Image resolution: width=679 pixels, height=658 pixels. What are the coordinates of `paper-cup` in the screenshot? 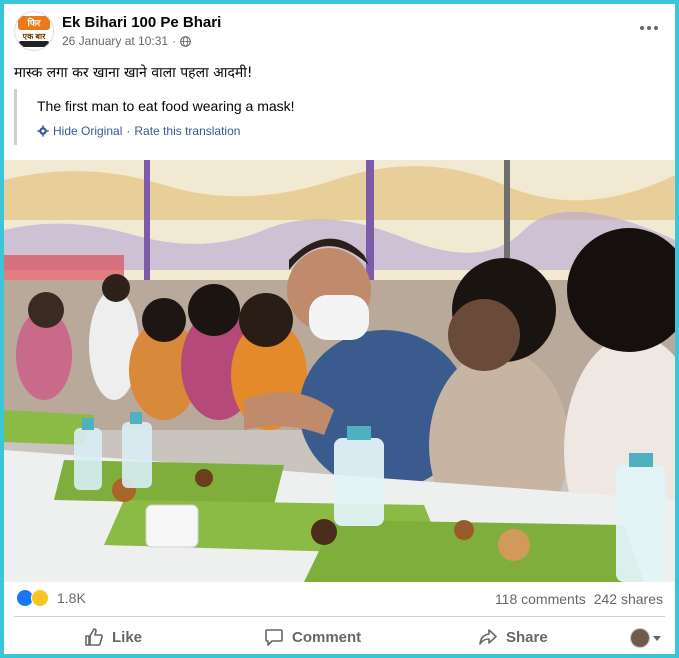 It's located at (172, 526).